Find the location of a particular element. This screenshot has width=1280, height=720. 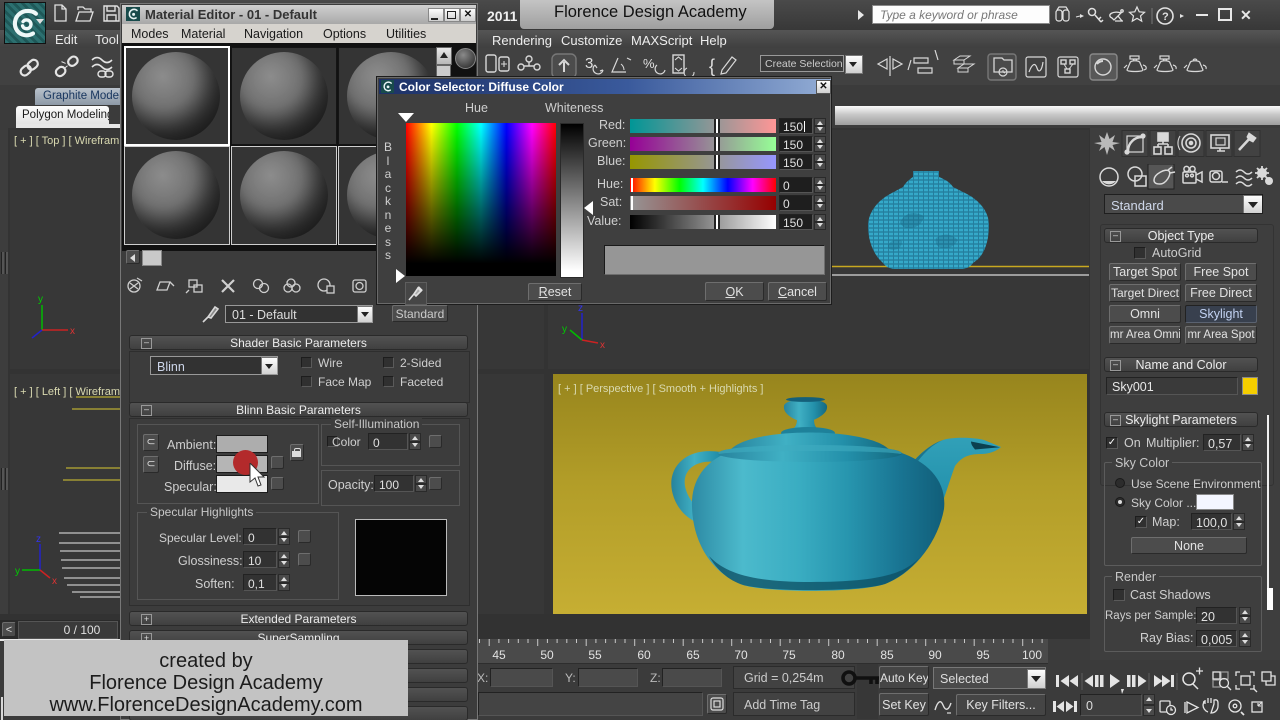

svg-text: z is located at coordinates (38, 539).